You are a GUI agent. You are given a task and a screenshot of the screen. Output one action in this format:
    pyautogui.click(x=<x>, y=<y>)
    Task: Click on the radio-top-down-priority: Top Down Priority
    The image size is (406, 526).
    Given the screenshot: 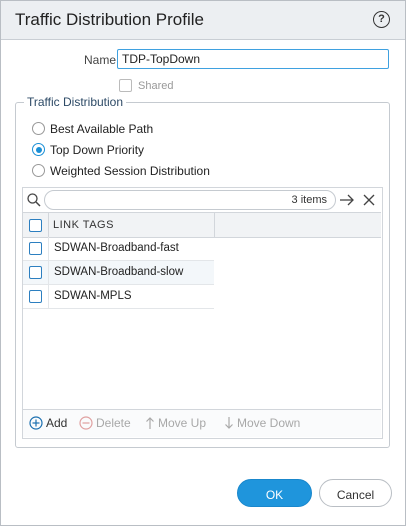 What is the action you would take?
    pyautogui.click(x=88, y=150)
    